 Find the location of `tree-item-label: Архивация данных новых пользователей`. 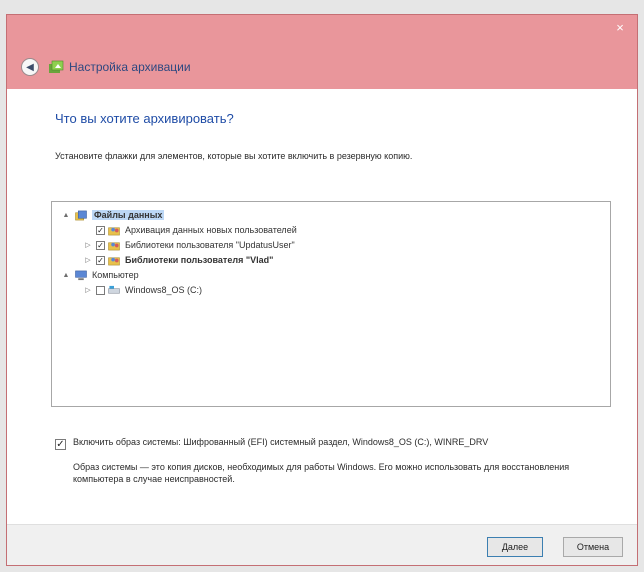

tree-item-label: Архивация данных новых пользователей is located at coordinates (211, 230).